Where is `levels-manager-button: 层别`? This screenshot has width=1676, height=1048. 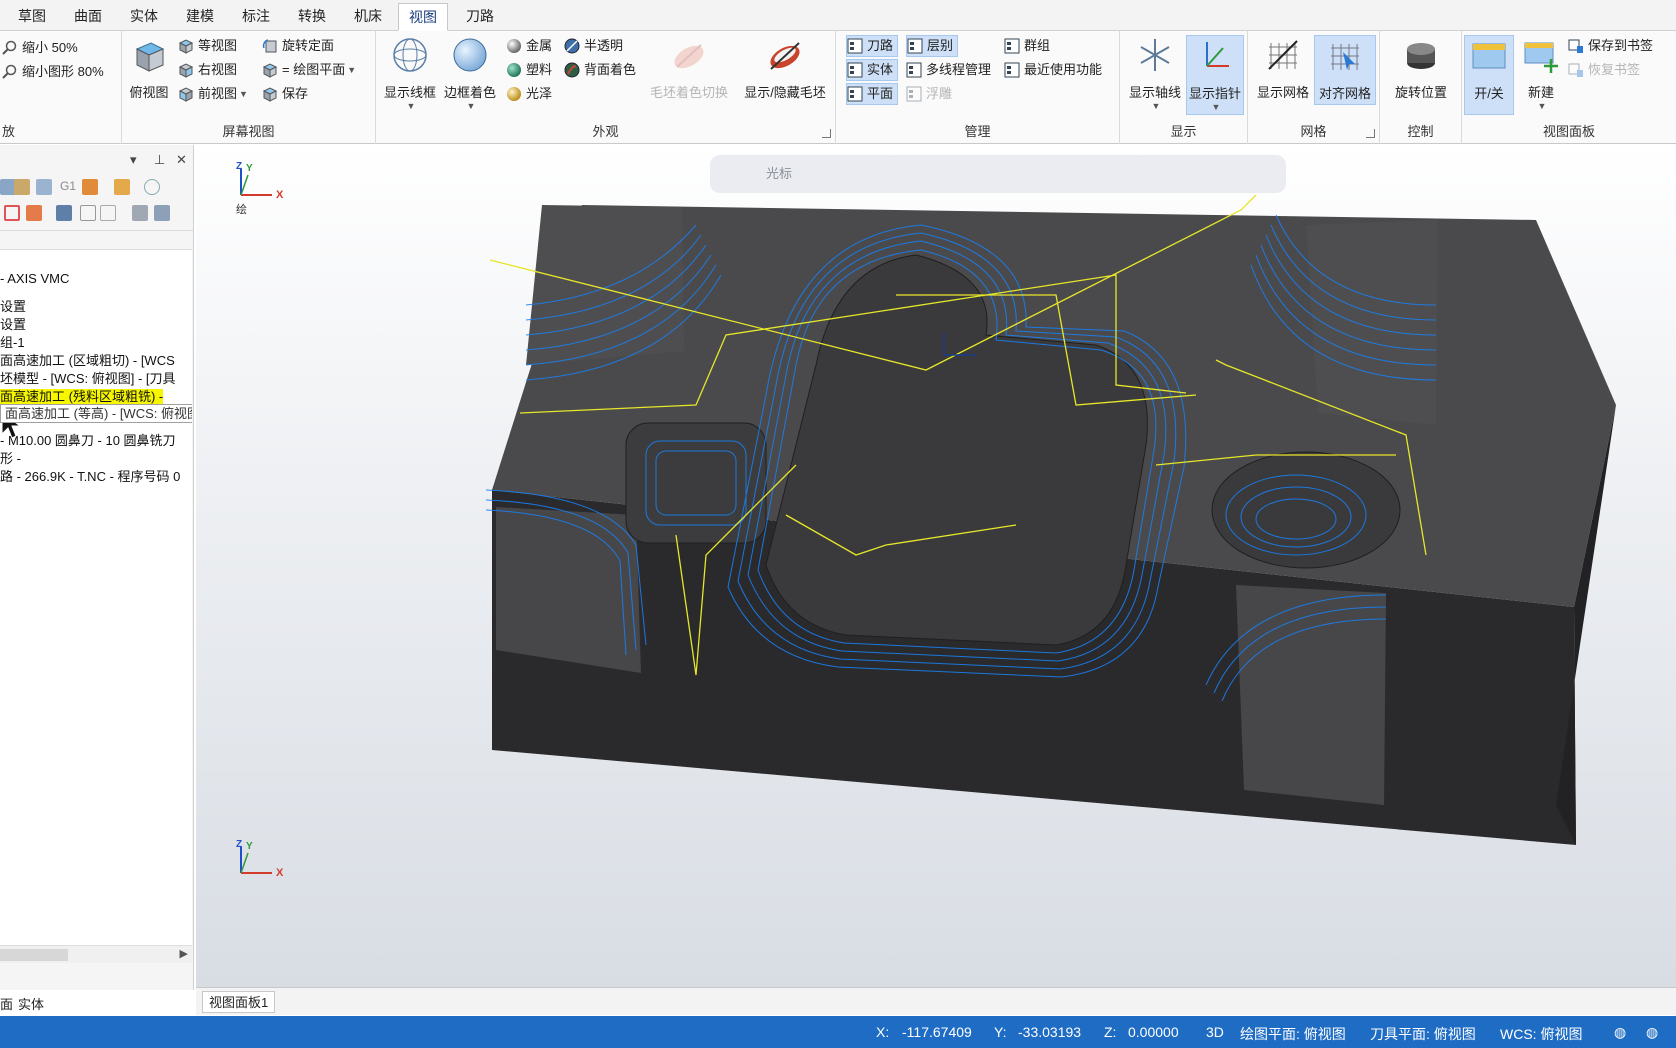
levels-manager-button: 层别 is located at coordinates (932, 46).